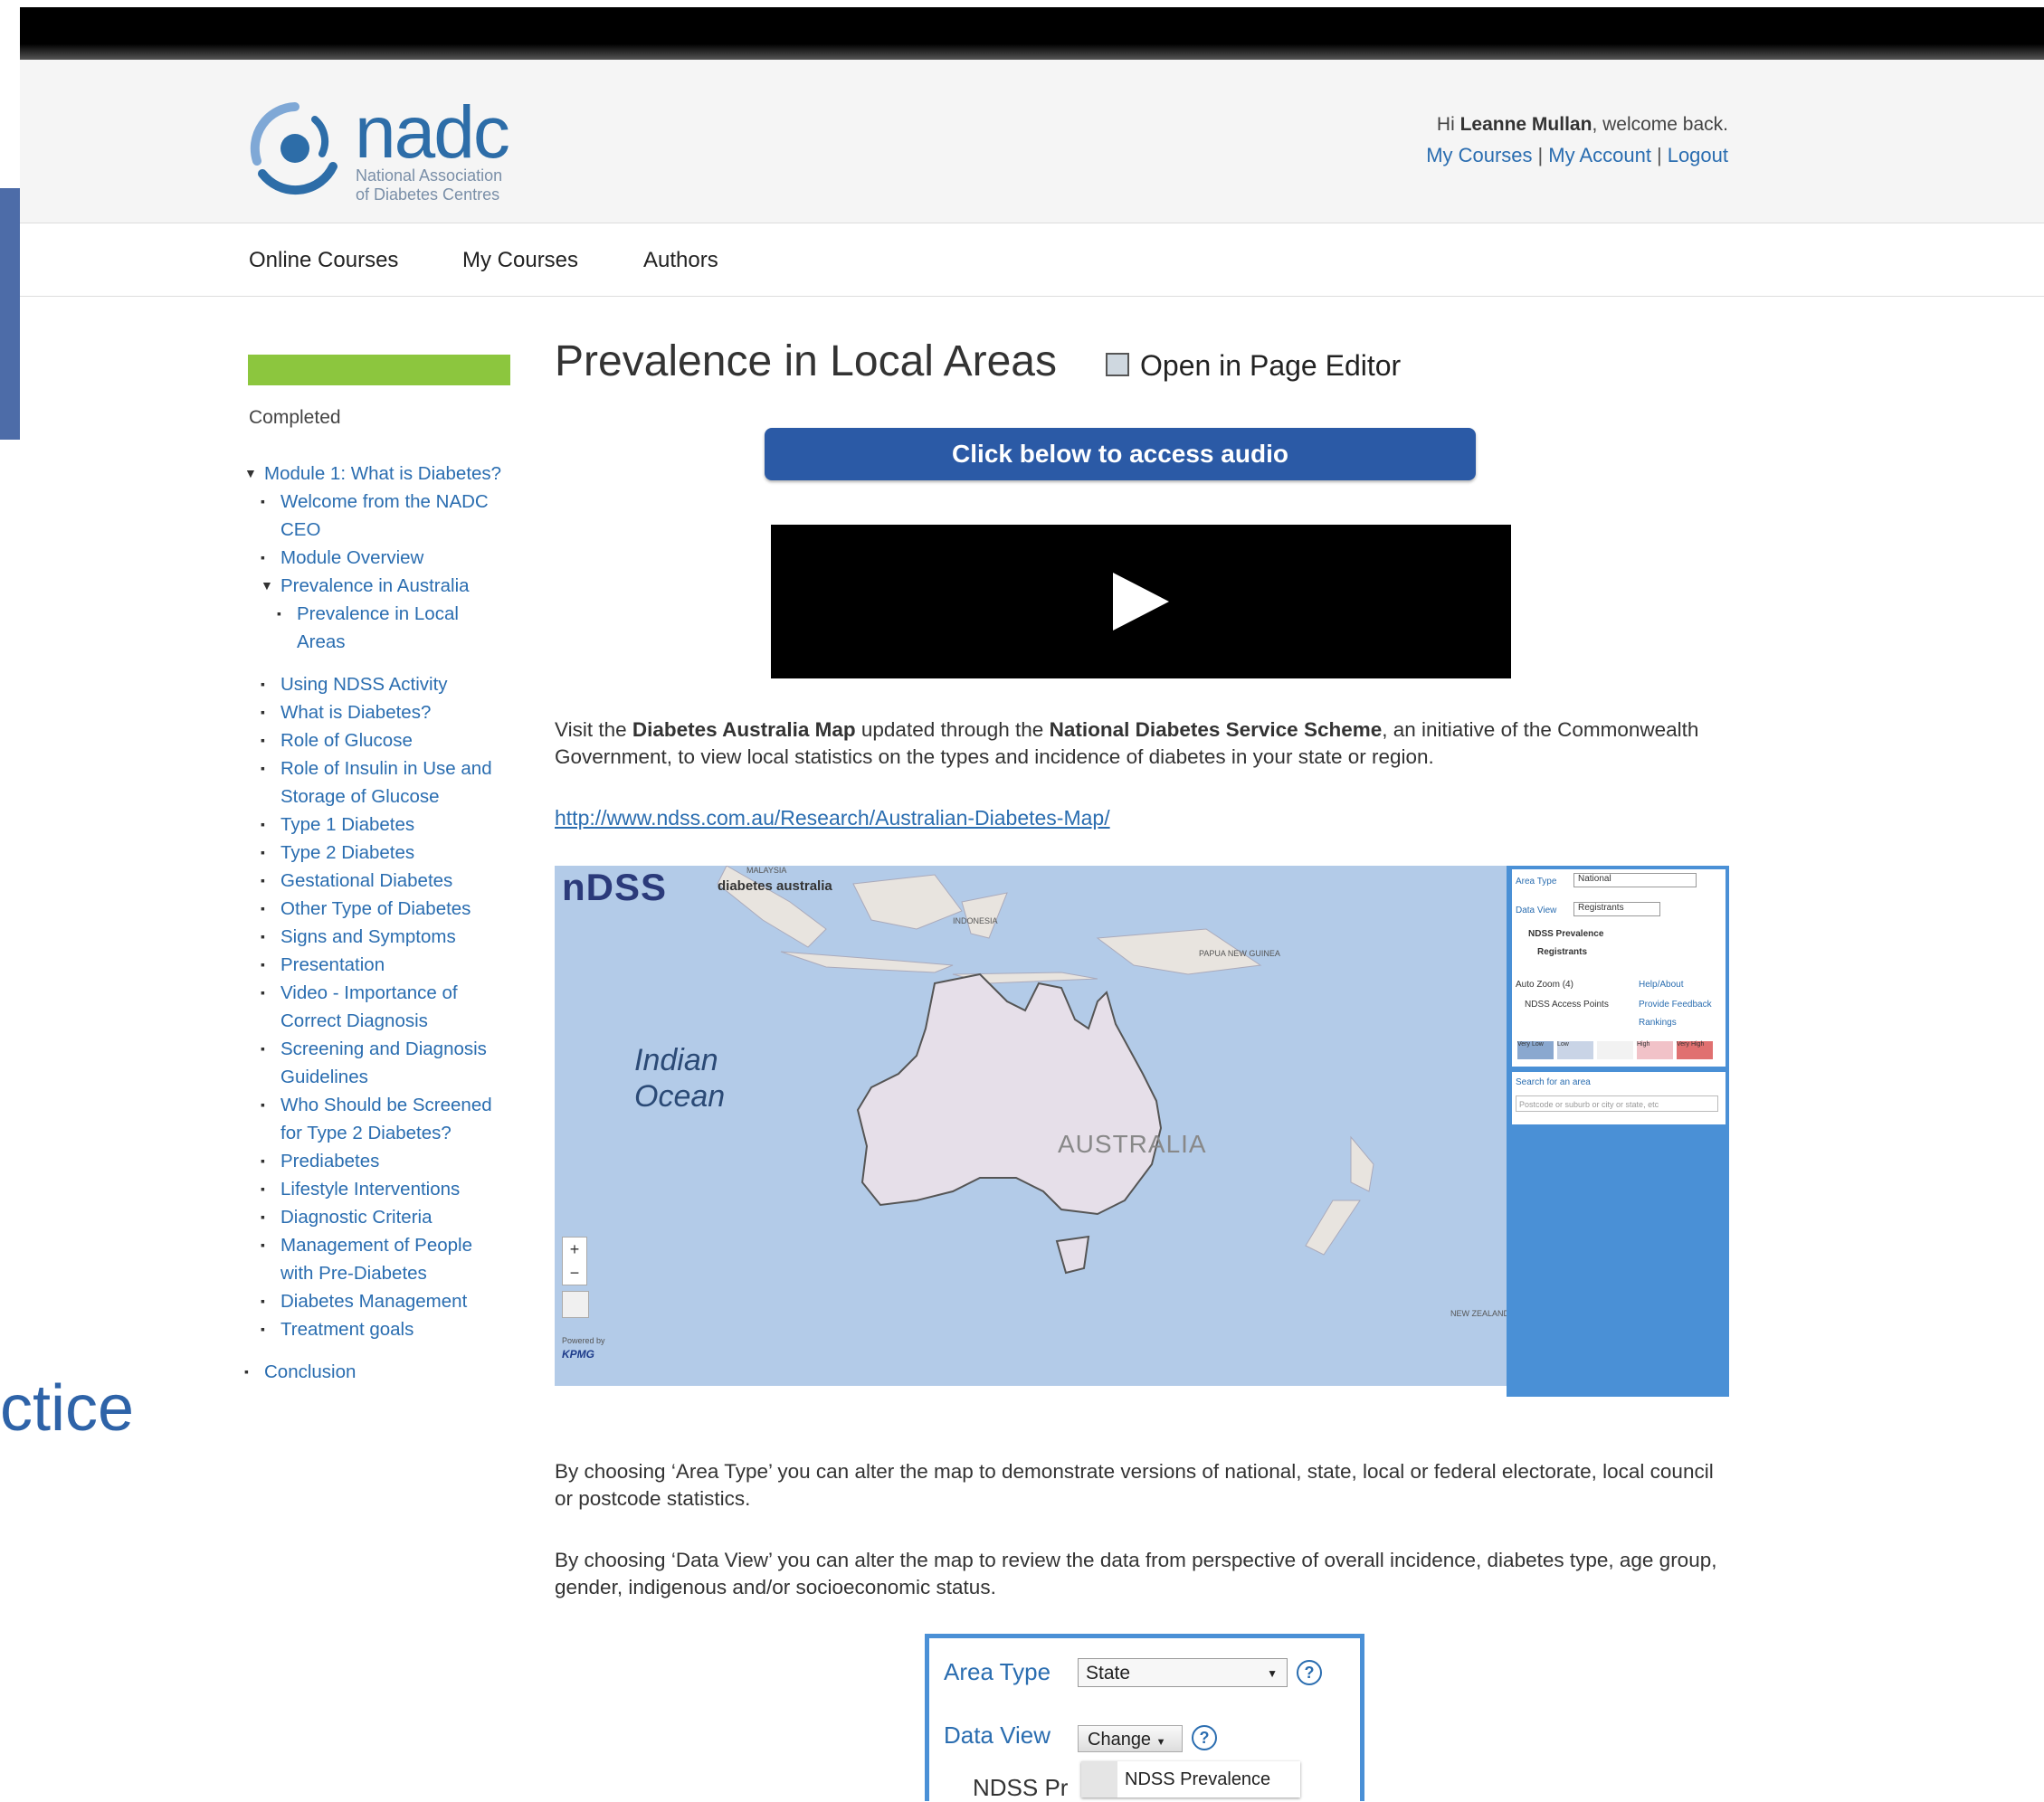 The image size is (2044, 1802). What do you see at coordinates (1566, 934) in the screenshot?
I see `panel-heading: NDSS Prevalence` at bounding box center [1566, 934].